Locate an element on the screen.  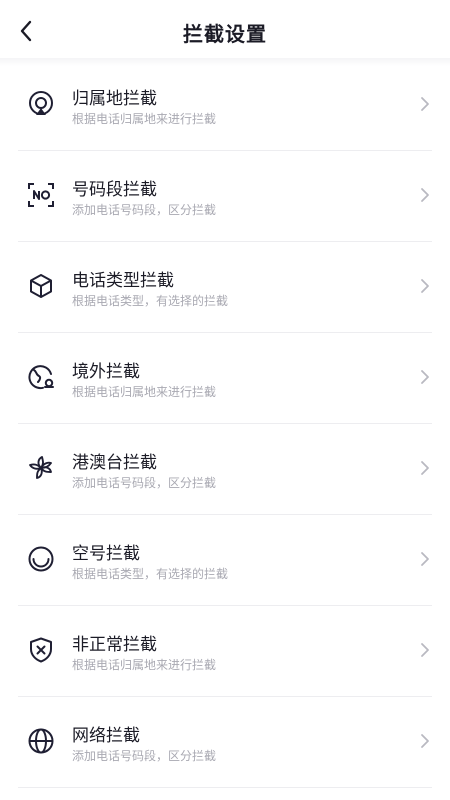
globe-phone-icon is located at coordinates (41, 377).